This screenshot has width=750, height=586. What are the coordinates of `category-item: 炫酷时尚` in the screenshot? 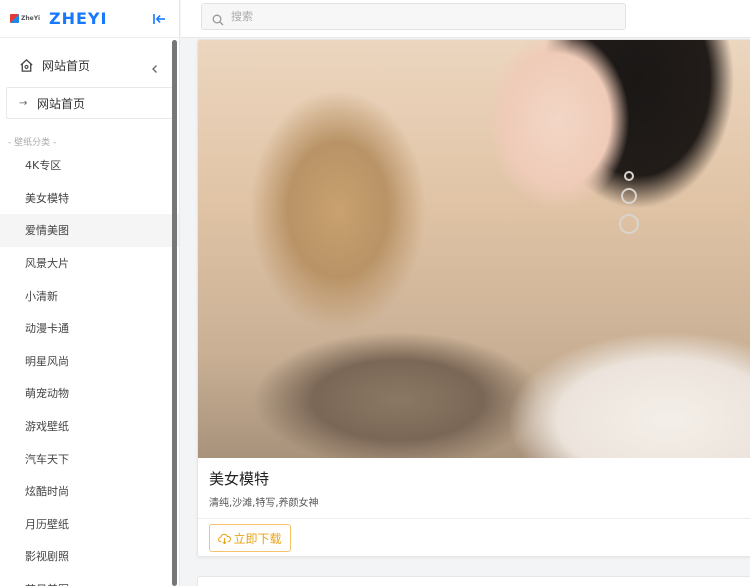 It's located at (89, 491).